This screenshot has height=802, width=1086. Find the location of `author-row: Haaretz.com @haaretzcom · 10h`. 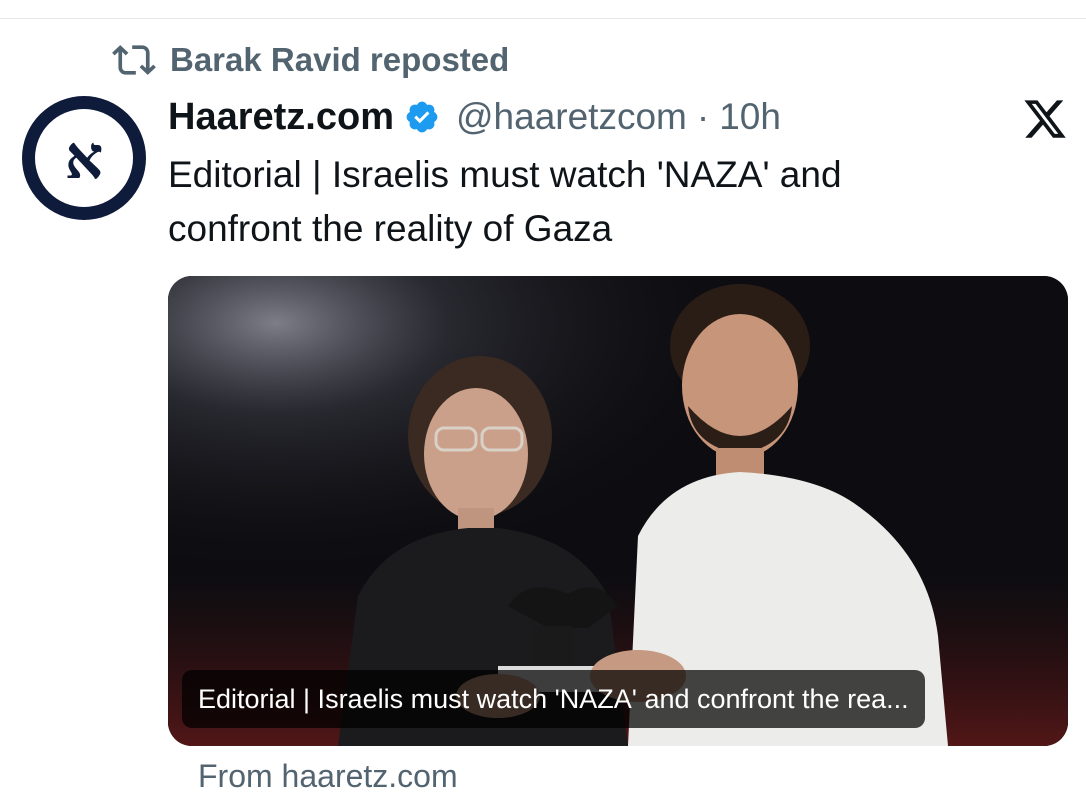

author-row: Haaretz.com @haaretzcom · 10h is located at coordinates (474, 117).